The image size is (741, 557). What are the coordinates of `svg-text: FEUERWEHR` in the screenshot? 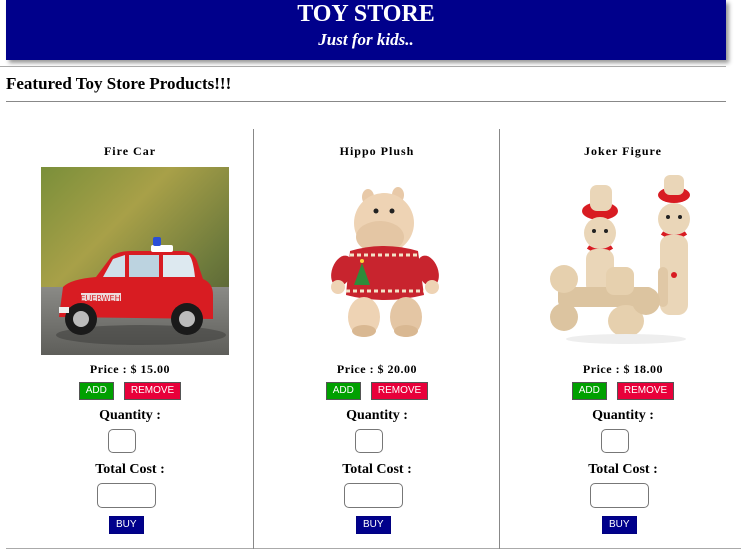 It's located at (101, 298).